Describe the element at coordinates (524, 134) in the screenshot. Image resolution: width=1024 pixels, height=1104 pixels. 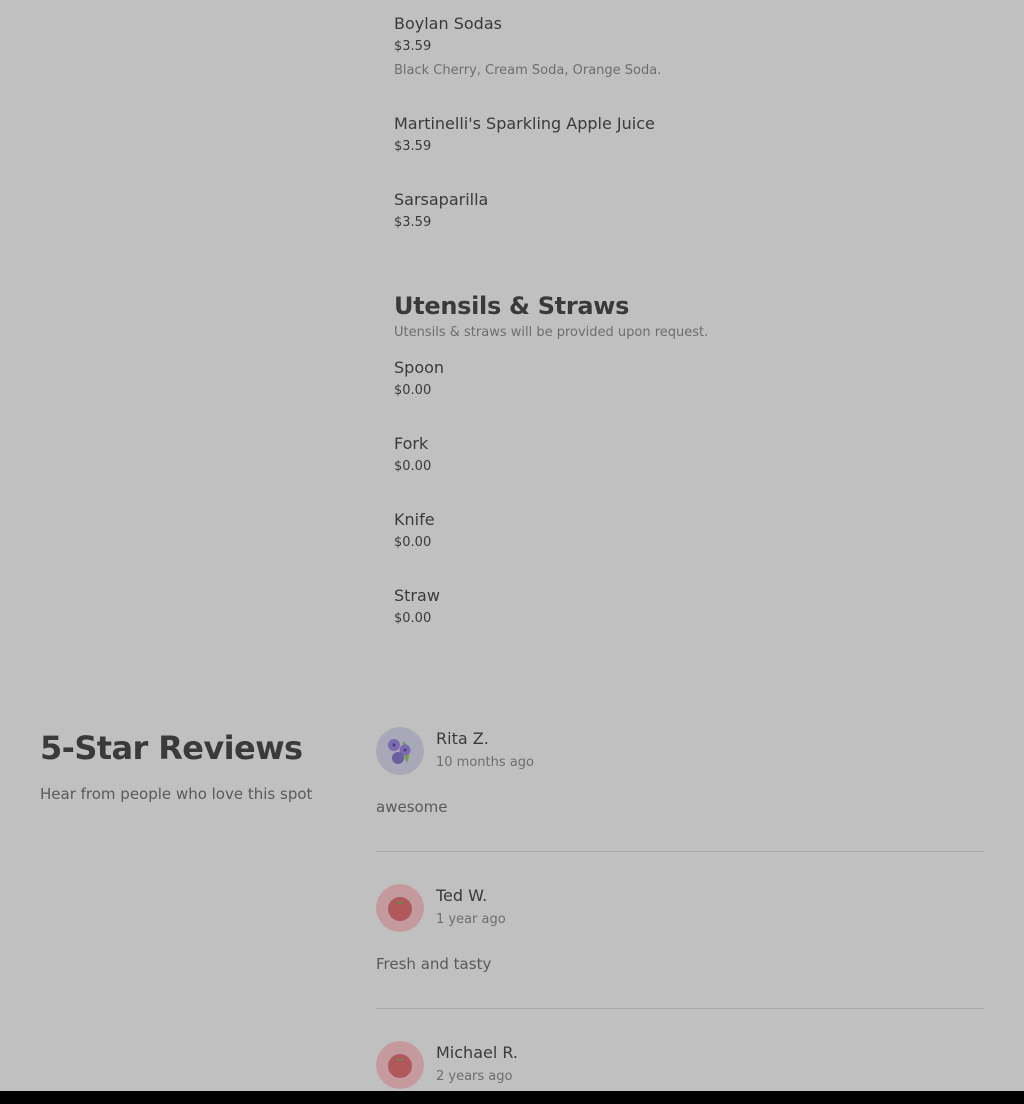
I see `menu-item-martinellis: Martinelli's Sparkling Apple Juice $3.59` at that location.